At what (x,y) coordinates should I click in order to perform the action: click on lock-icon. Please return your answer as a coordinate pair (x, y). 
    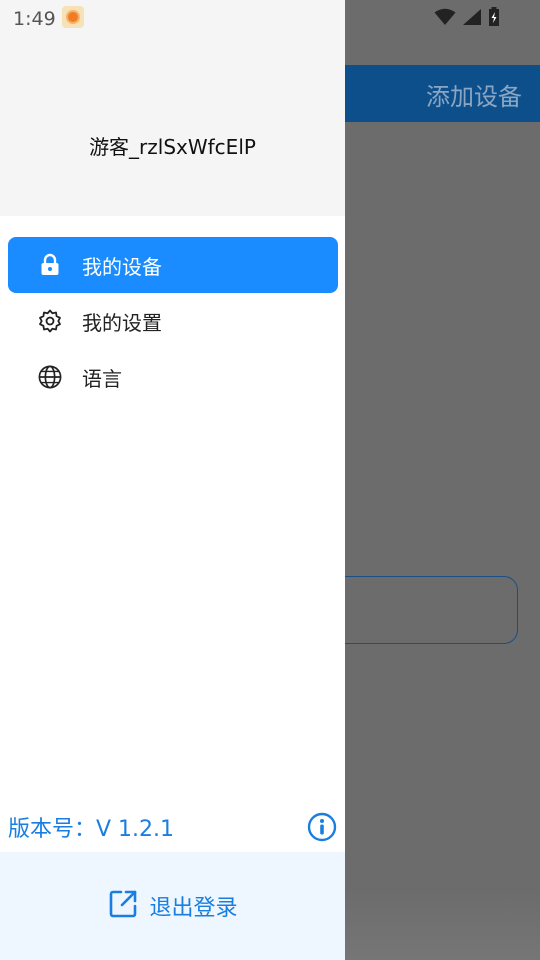
    Looking at the image, I should click on (50, 265).